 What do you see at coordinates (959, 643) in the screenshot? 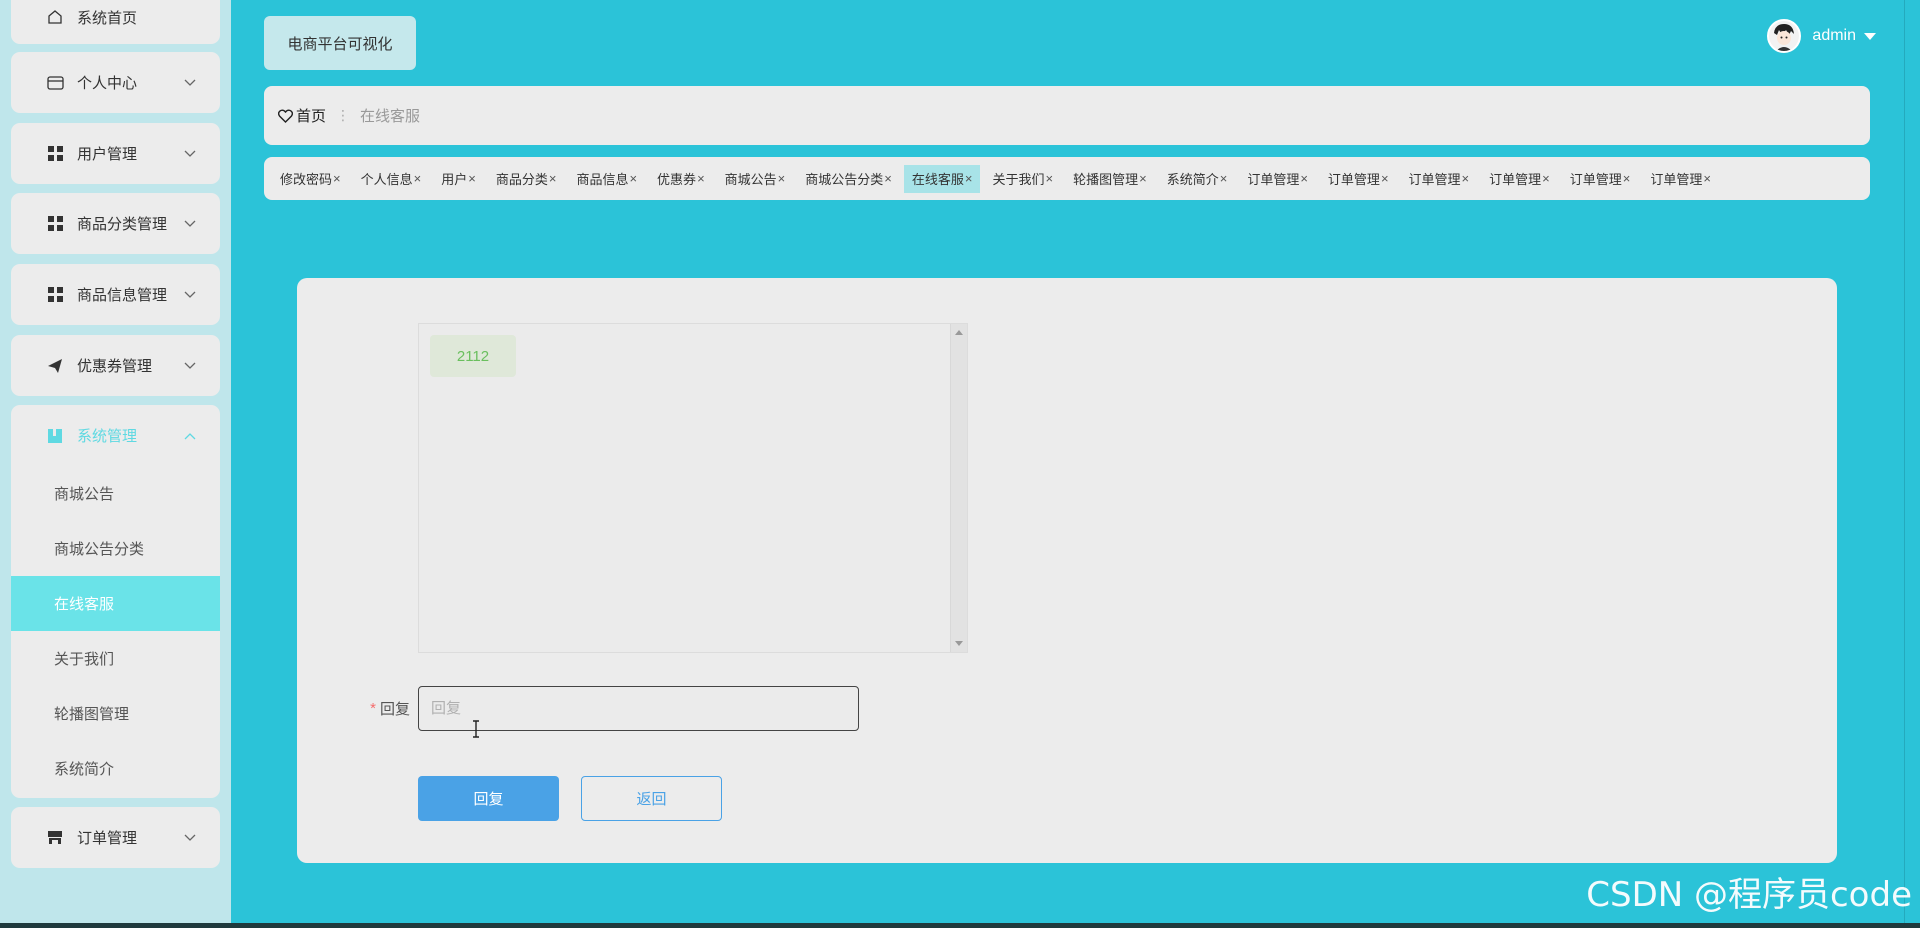
I see `scroll-down-icon` at bounding box center [959, 643].